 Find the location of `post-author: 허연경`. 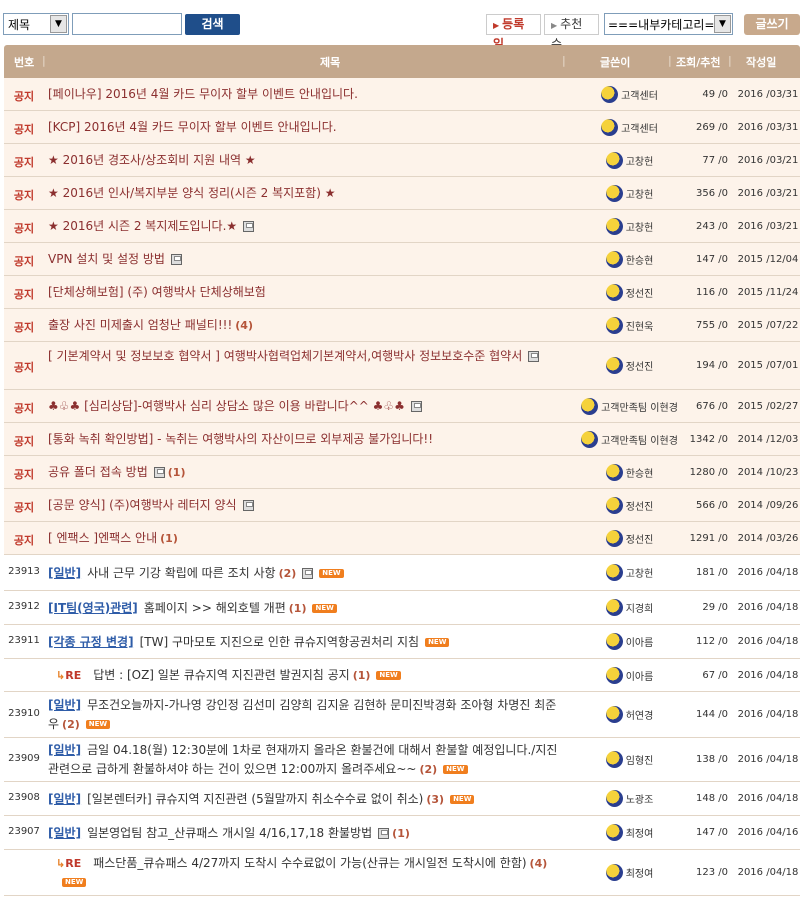

post-author: 허연경 is located at coordinates (629, 714).